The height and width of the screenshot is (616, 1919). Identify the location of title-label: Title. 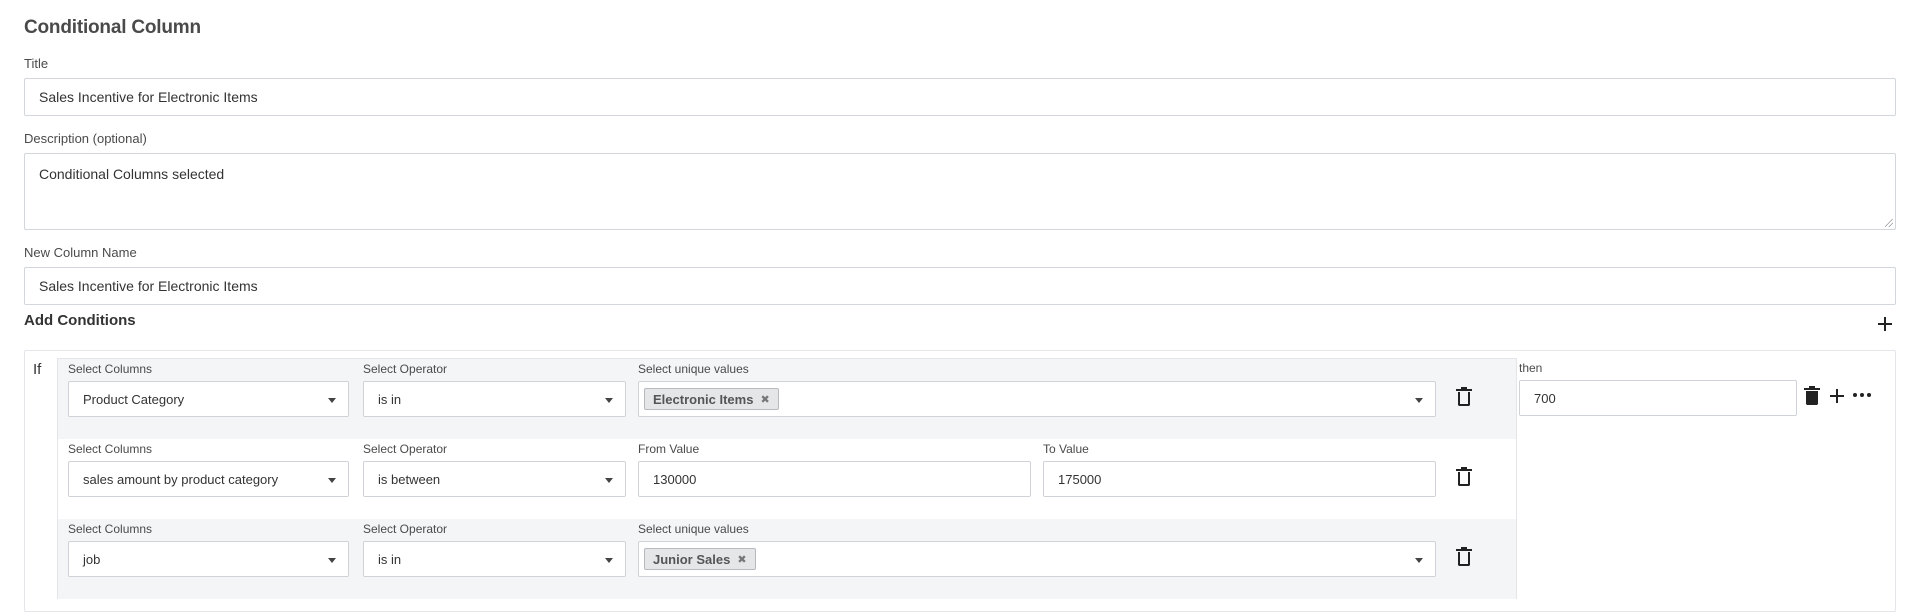
(36, 63).